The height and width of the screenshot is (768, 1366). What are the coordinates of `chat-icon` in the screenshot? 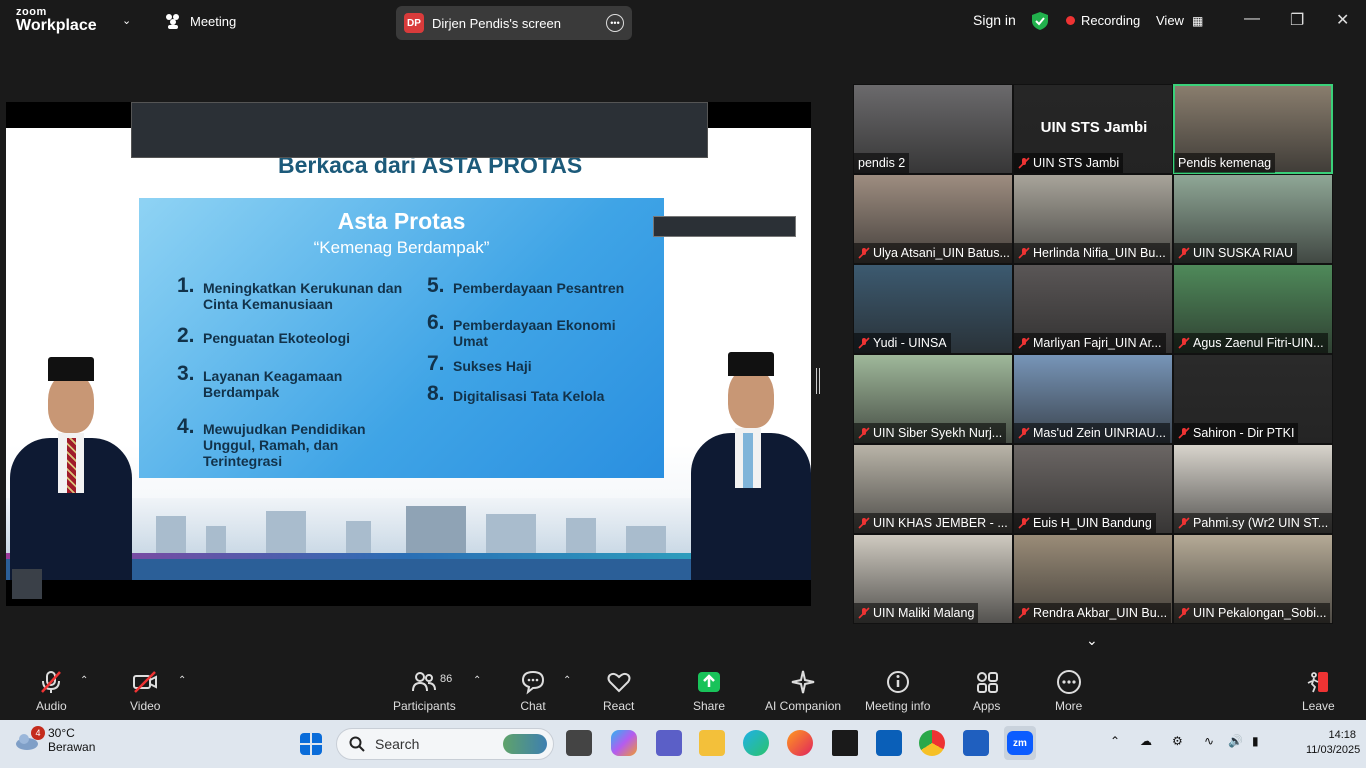 It's located at (533, 682).